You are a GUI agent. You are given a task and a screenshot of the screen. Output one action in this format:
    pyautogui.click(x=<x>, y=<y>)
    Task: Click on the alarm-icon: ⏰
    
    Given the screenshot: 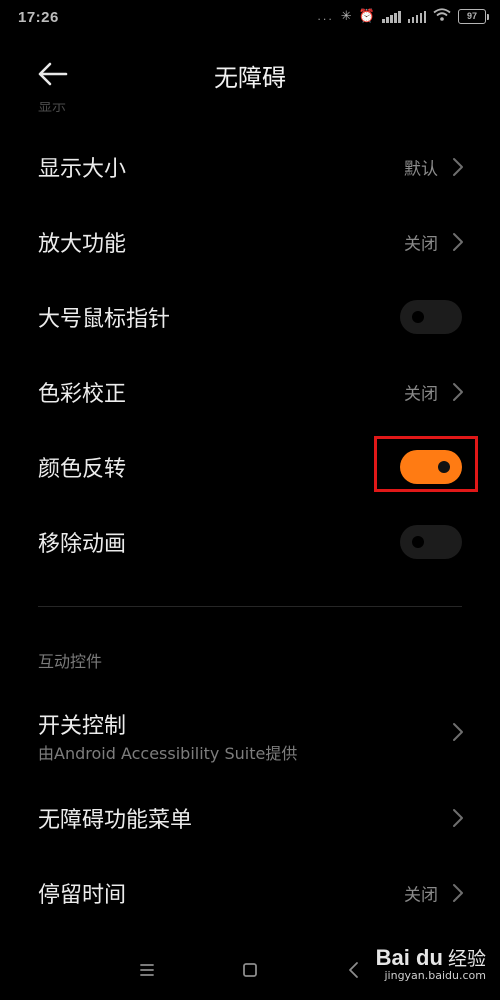 What is the action you would take?
    pyautogui.click(x=366, y=16)
    